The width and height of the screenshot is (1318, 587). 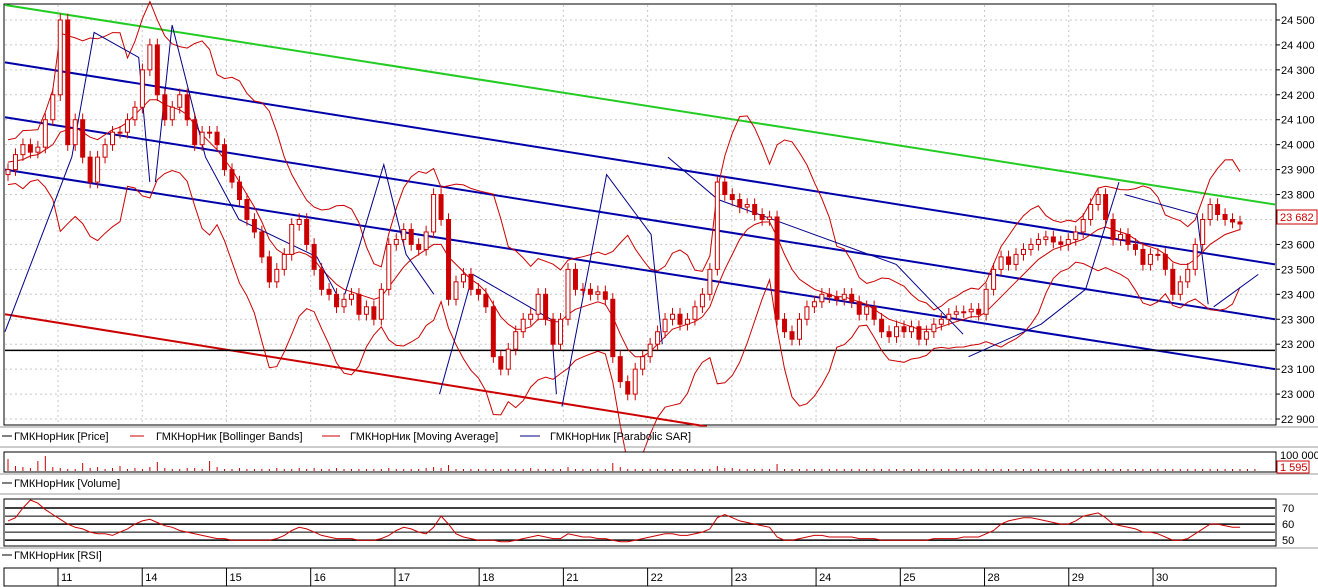 I want to click on legend-volume: ГМКНорНик [Volume], so click(x=67, y=484).